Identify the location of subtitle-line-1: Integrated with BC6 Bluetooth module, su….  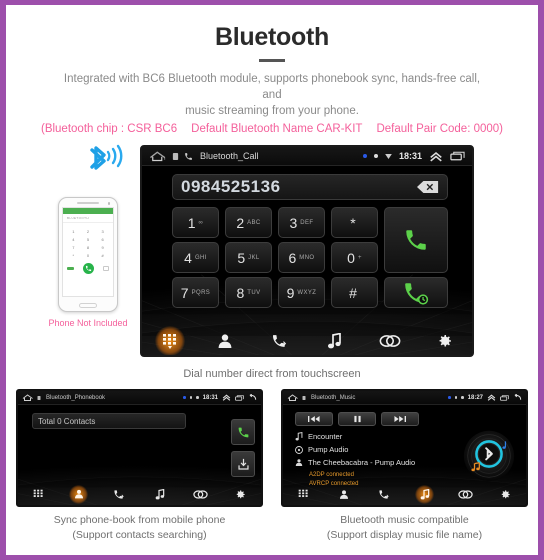
(272, 87).